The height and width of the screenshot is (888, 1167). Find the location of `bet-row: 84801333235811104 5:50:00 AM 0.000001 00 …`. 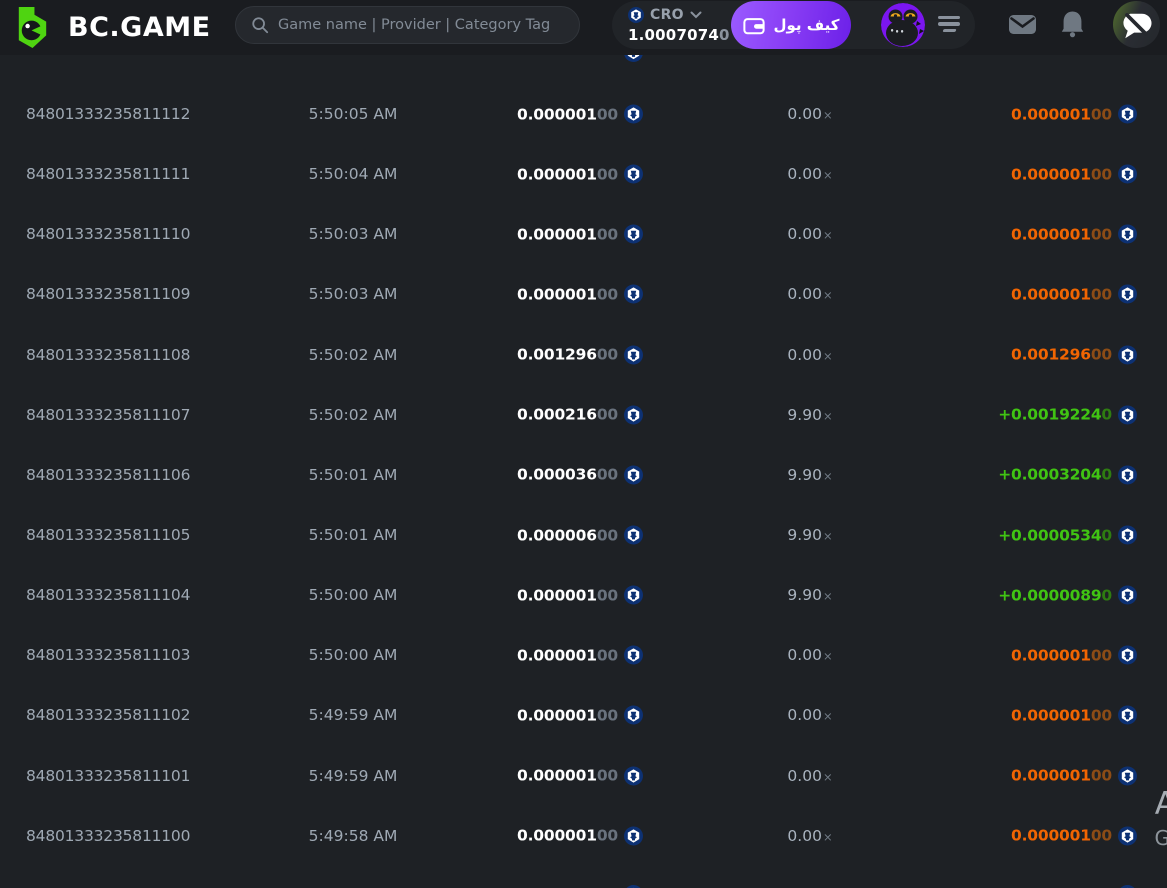

bet-row: 84801333235811104 5:50:00 AM 0.000001 00 … is located at coordinates (583, 595).